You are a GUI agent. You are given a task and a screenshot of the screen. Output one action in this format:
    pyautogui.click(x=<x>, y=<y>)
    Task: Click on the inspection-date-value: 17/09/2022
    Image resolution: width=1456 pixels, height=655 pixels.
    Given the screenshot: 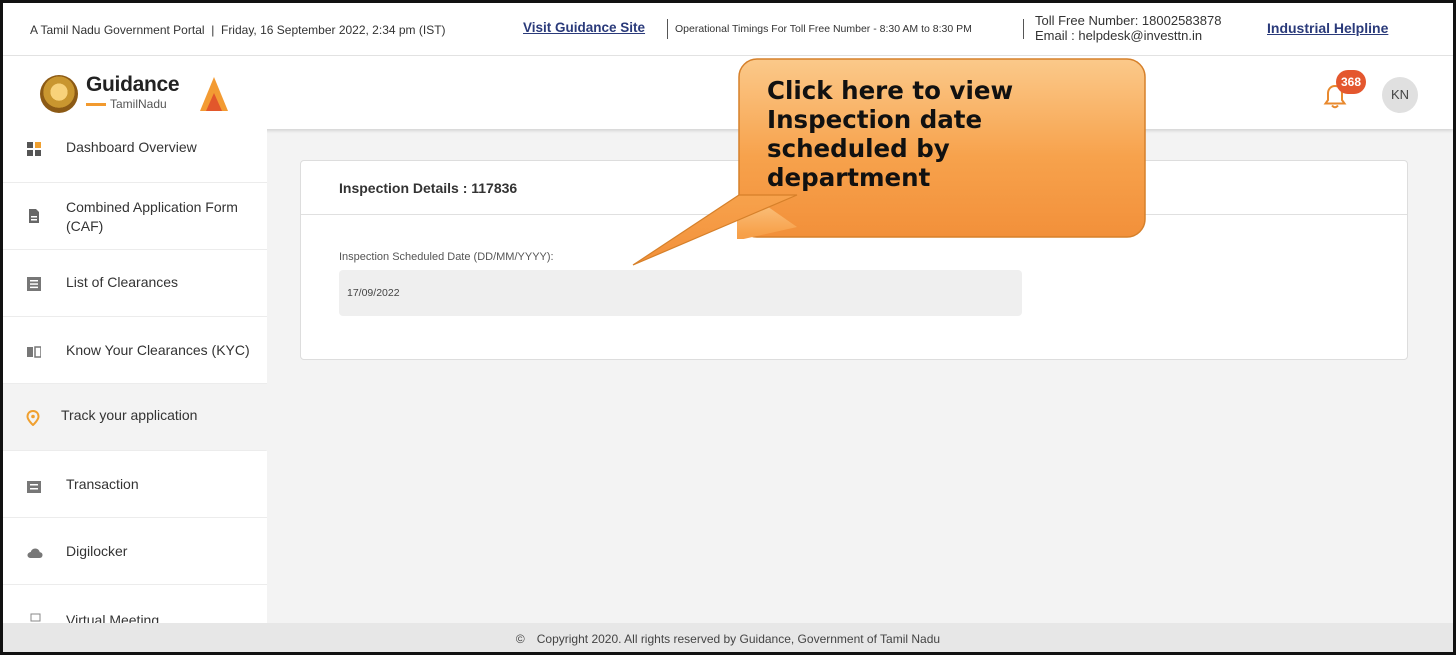 What is the action you would take?
    pyautogui.click(x=373, y=293)
    